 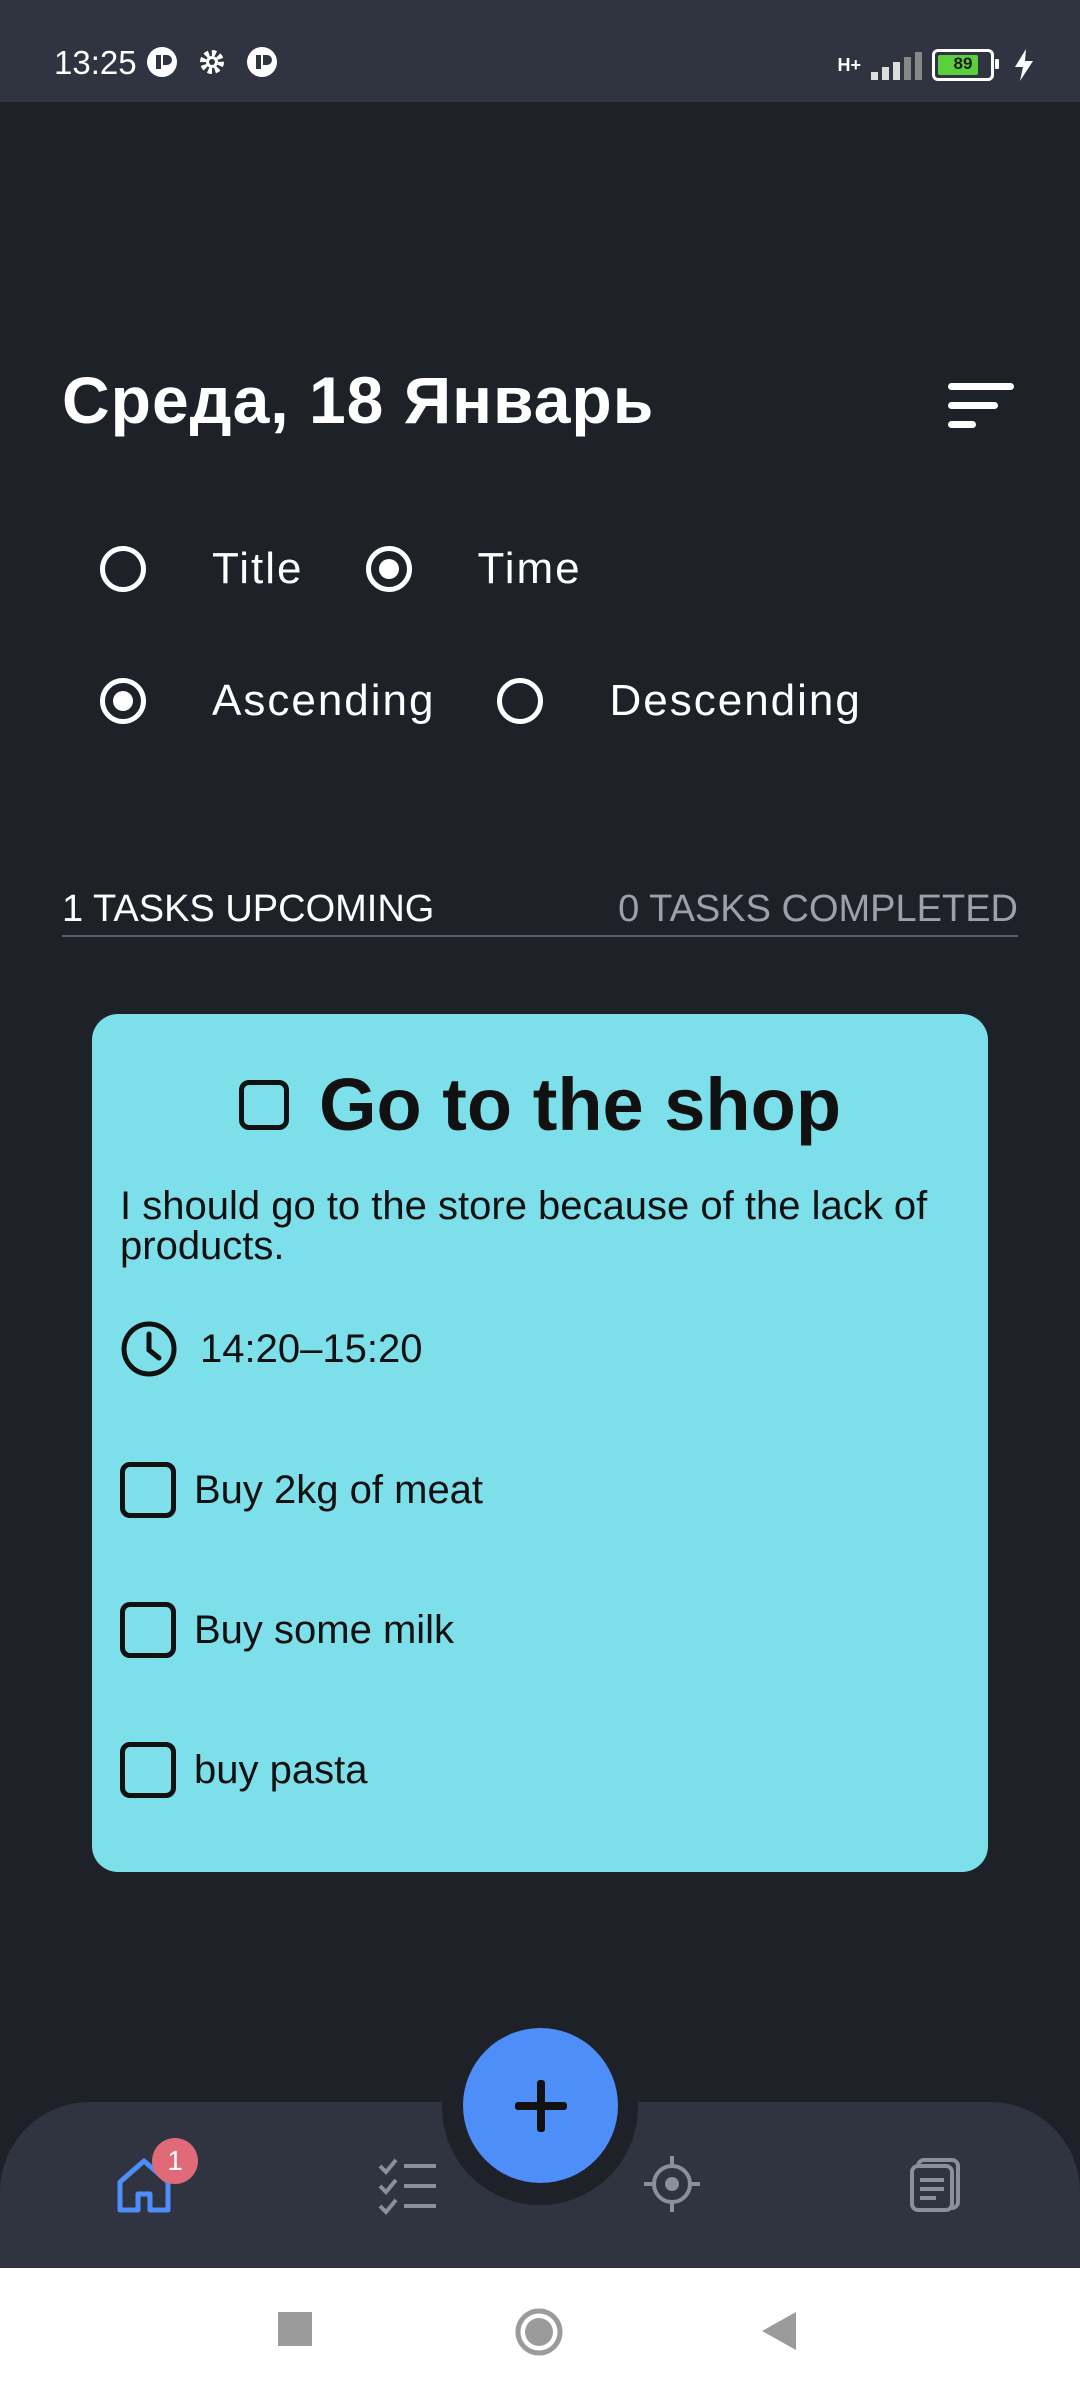 What do you see at coordinates (248, 909) in the screenshot?
I see `upcoming-count: 1 TASKS UPCOMING` at bounding box center [248, 909].